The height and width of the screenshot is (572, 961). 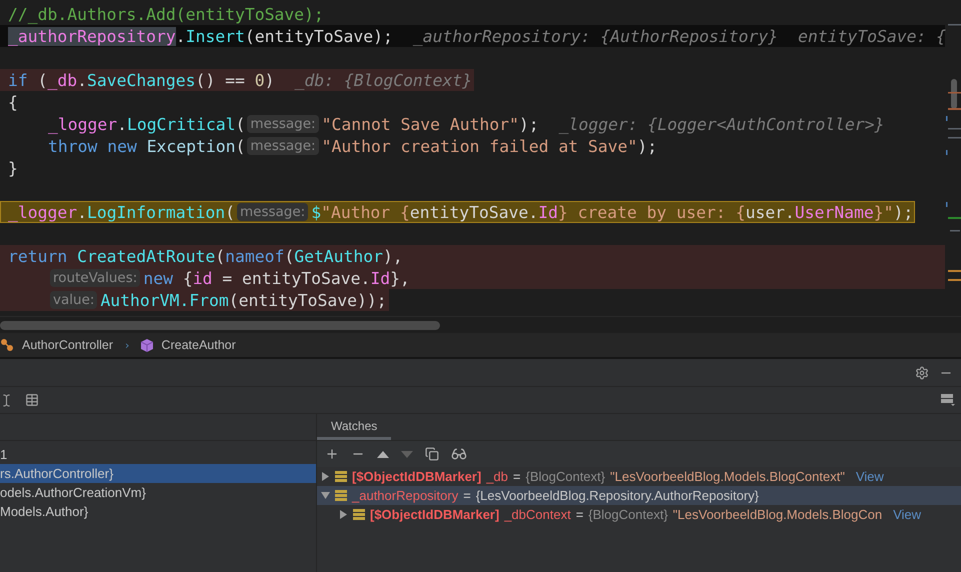 I want to click on code-token: SaveChanges, so click(x=141, y=80).